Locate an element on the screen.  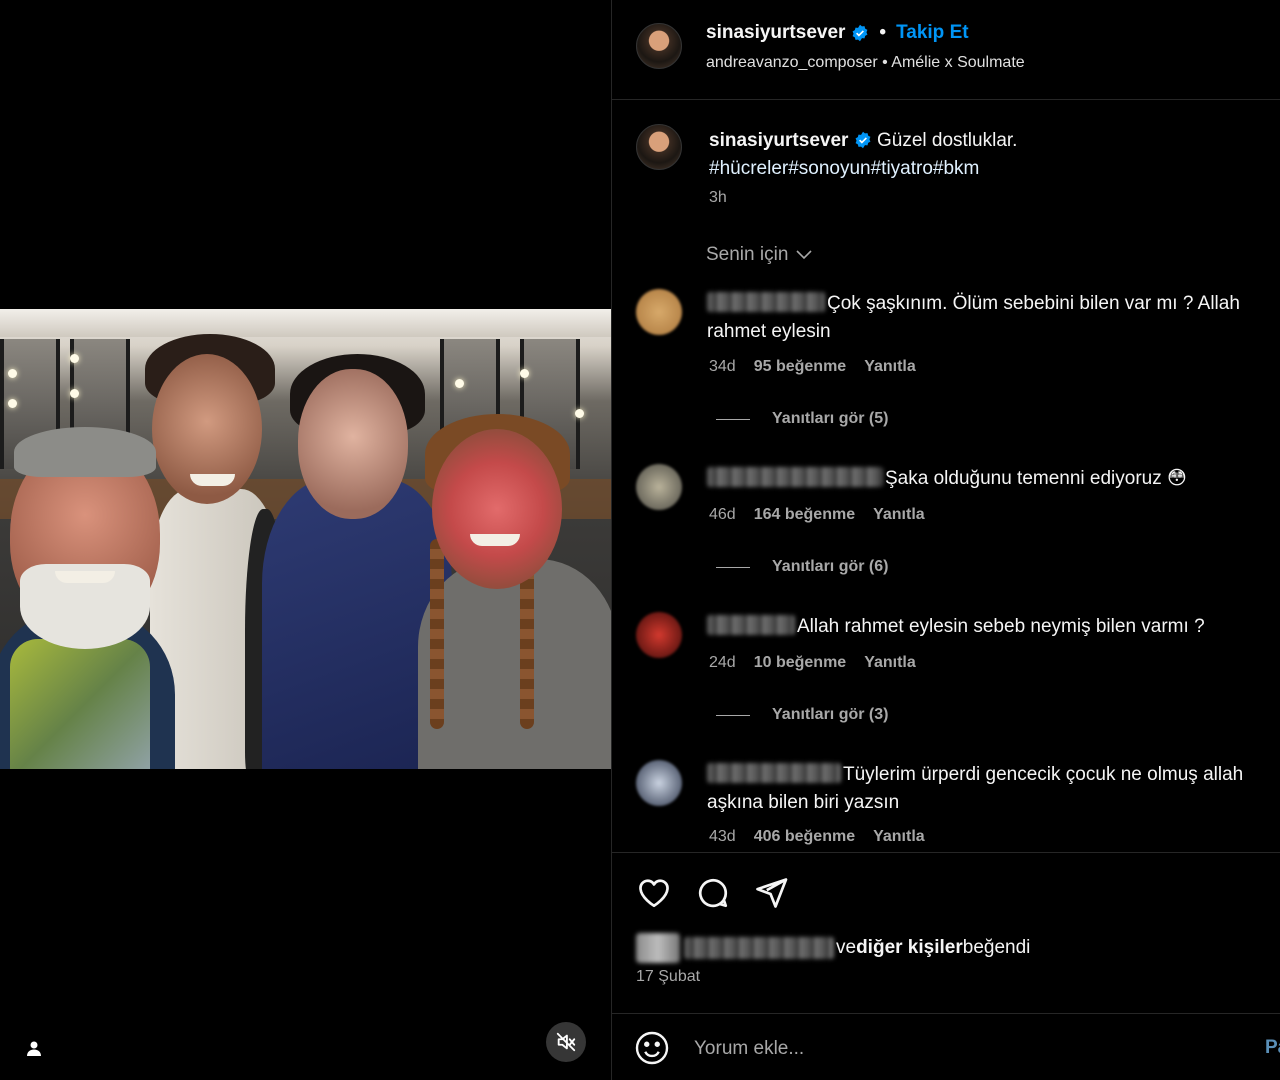
comment-timestamp: 34d is located at coordinates (722, 367).